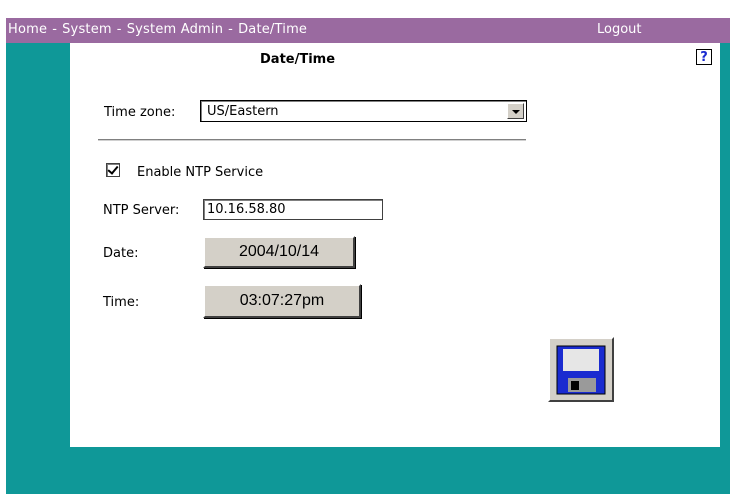  What do you see at coordinates (121, 253) in the screenshot?
I see `date-label: Date:` at bounding box center [121, 253].